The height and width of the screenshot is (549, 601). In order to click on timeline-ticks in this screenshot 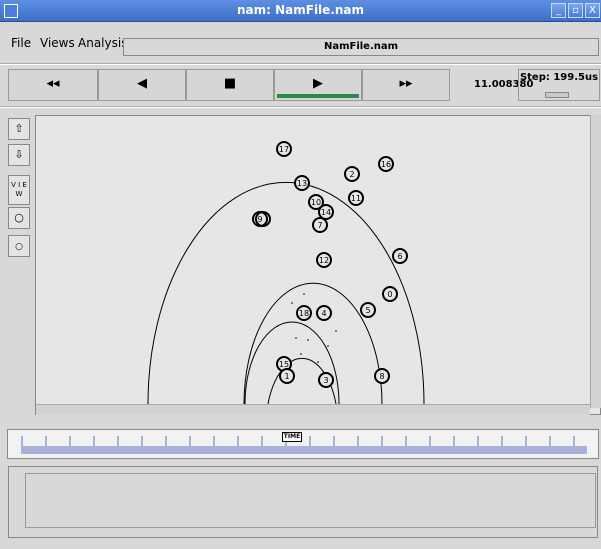, I will do `click(304, 445)`.